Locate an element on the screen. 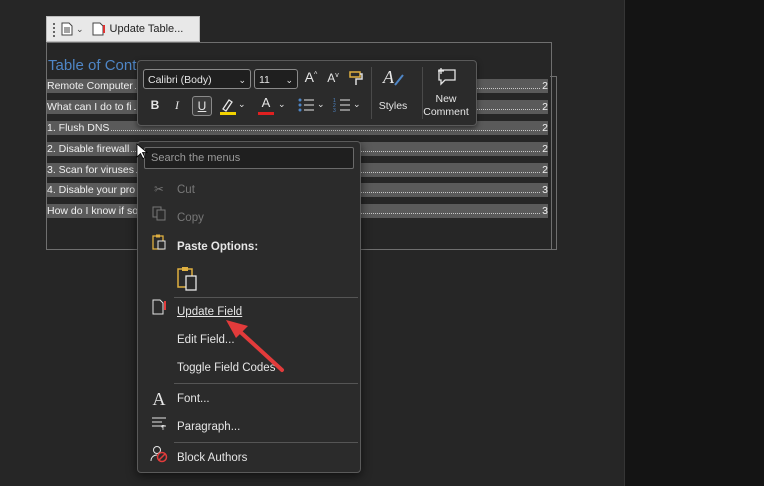 The image size is (764, 486). svg-text: A is located at coordinates (388, 77).